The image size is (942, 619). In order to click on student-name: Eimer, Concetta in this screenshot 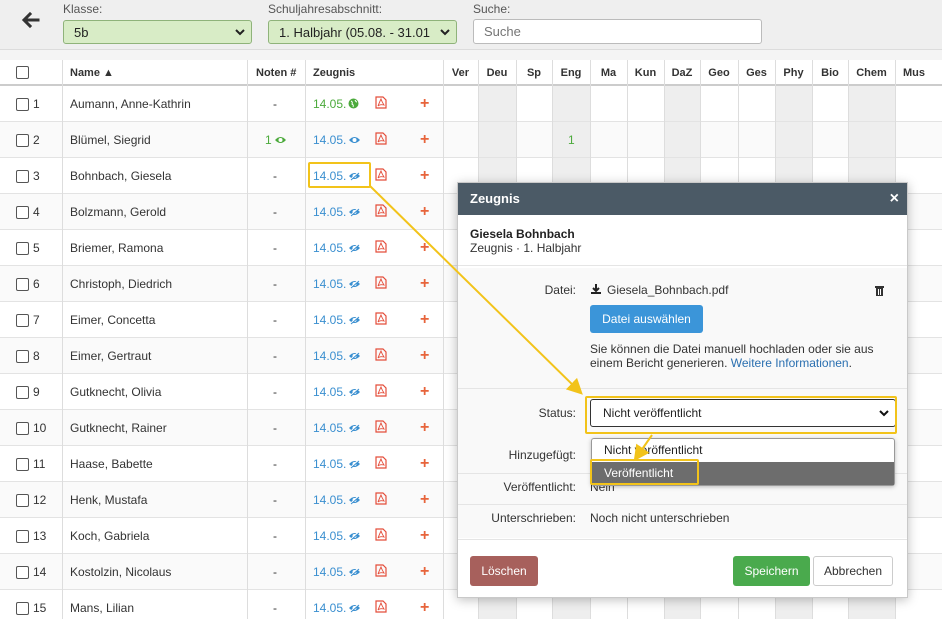, I will do `click(112, 320)`.